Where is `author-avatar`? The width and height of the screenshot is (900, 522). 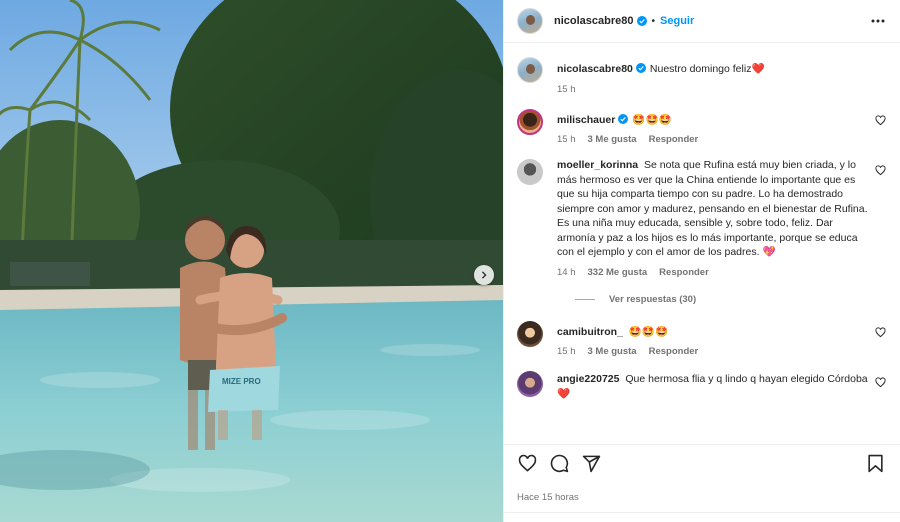
author-avatar is located at coordinates (530, 21).